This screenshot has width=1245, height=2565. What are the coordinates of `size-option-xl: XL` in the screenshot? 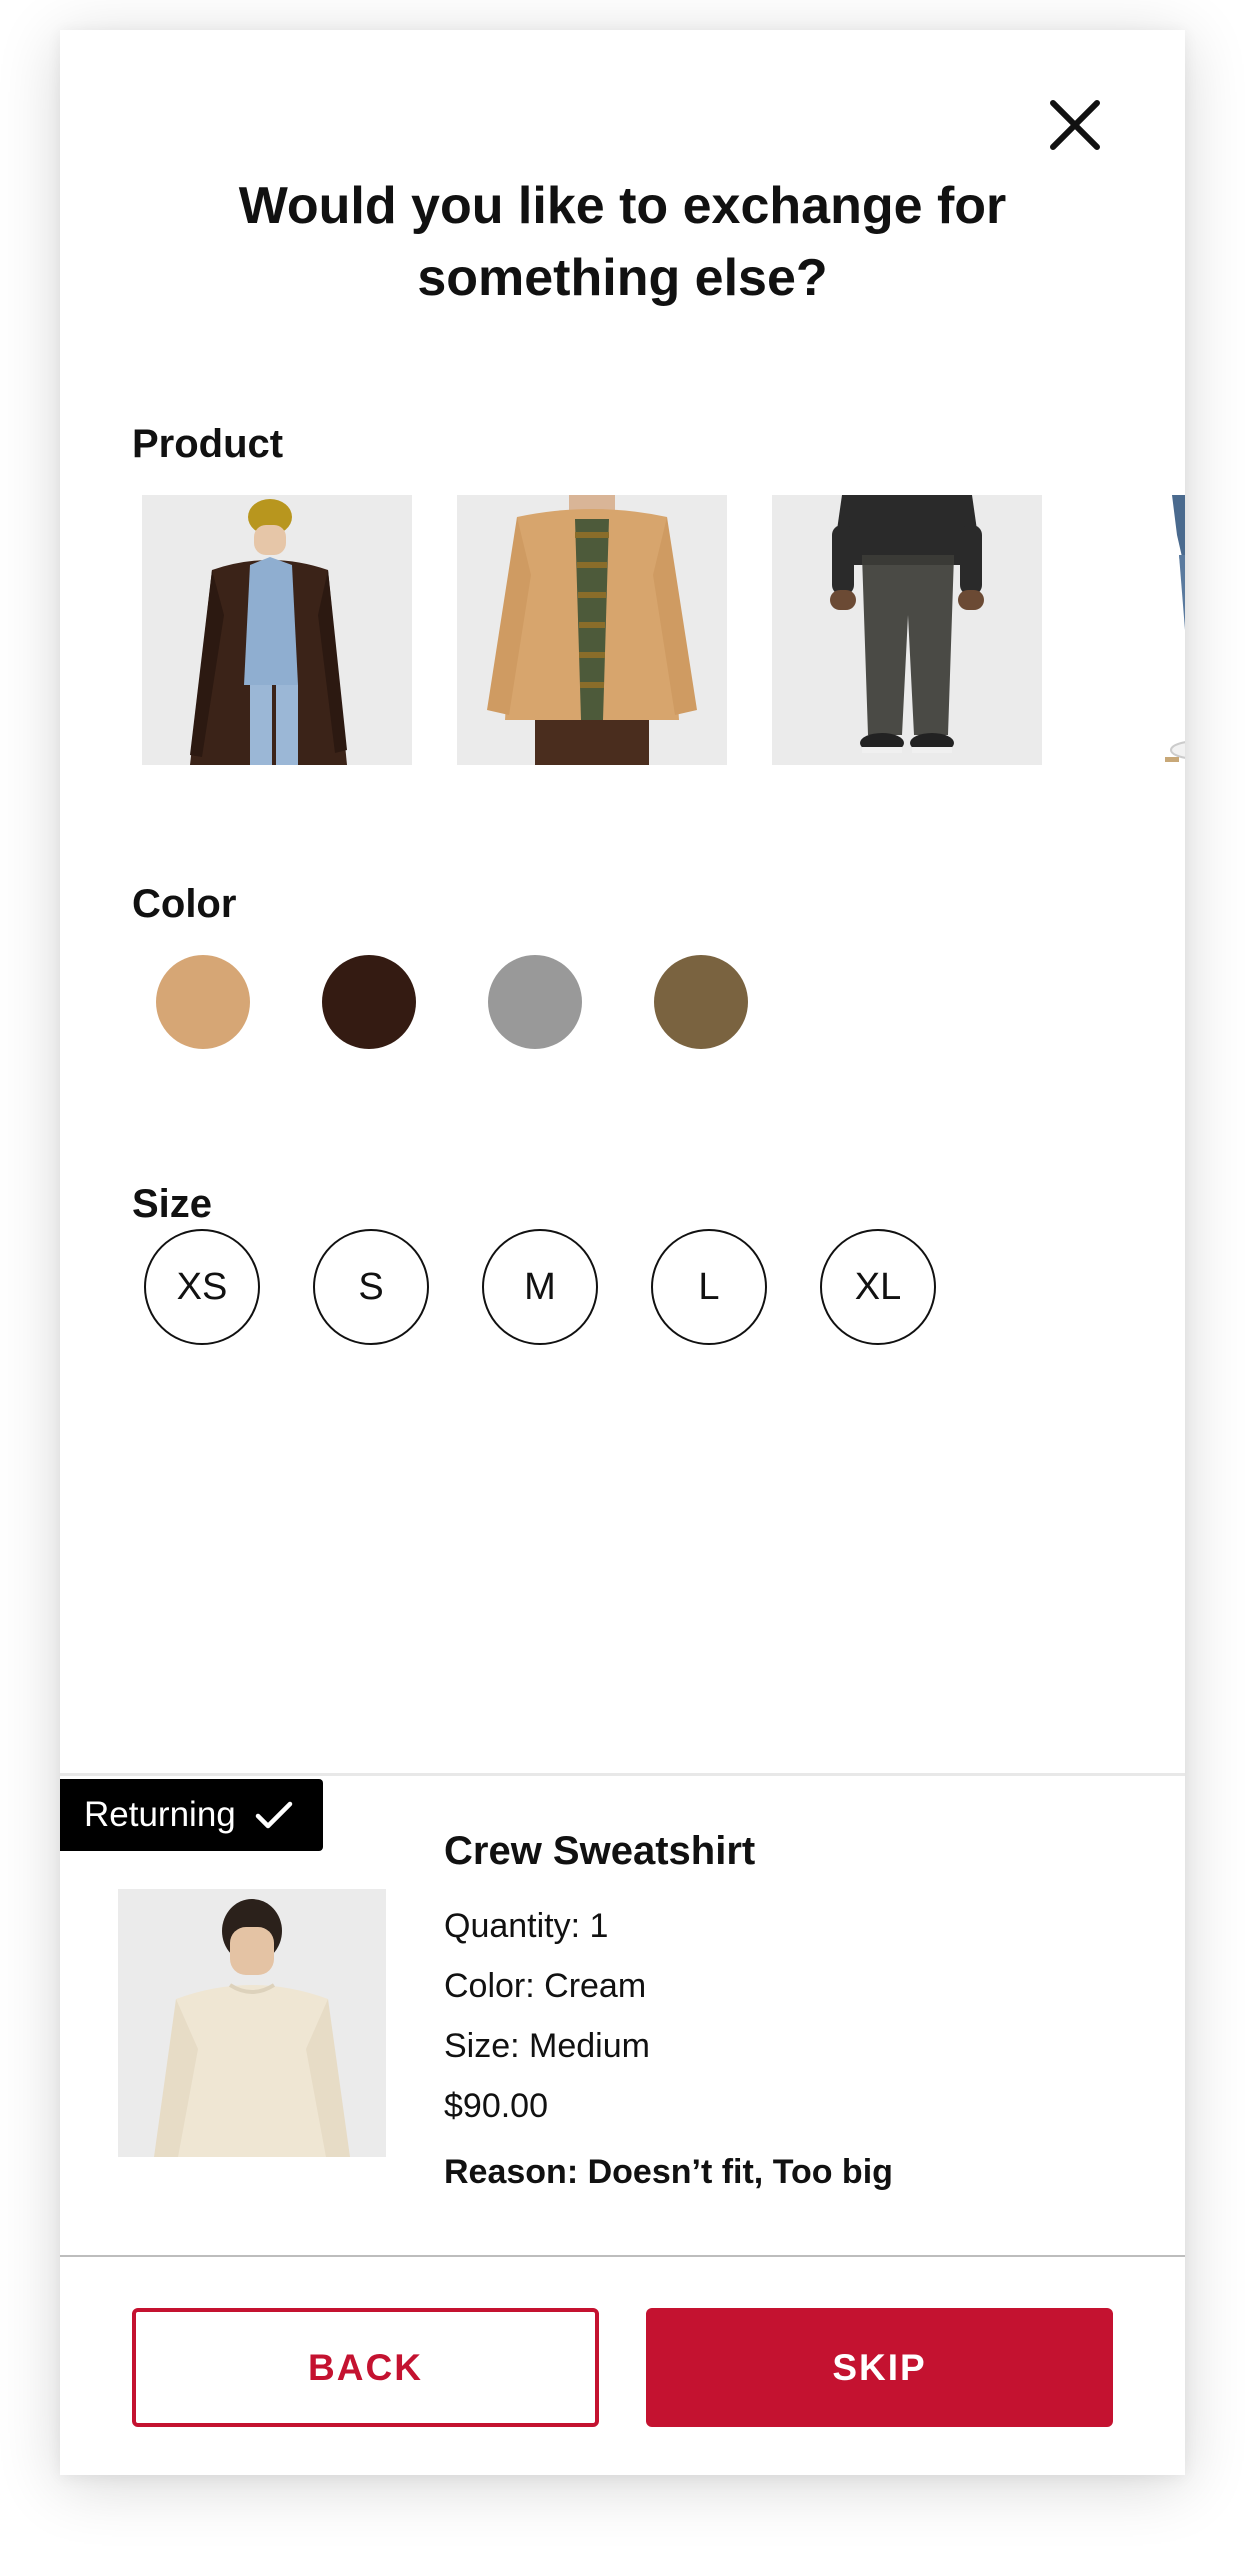 It's located at (878, 1287).